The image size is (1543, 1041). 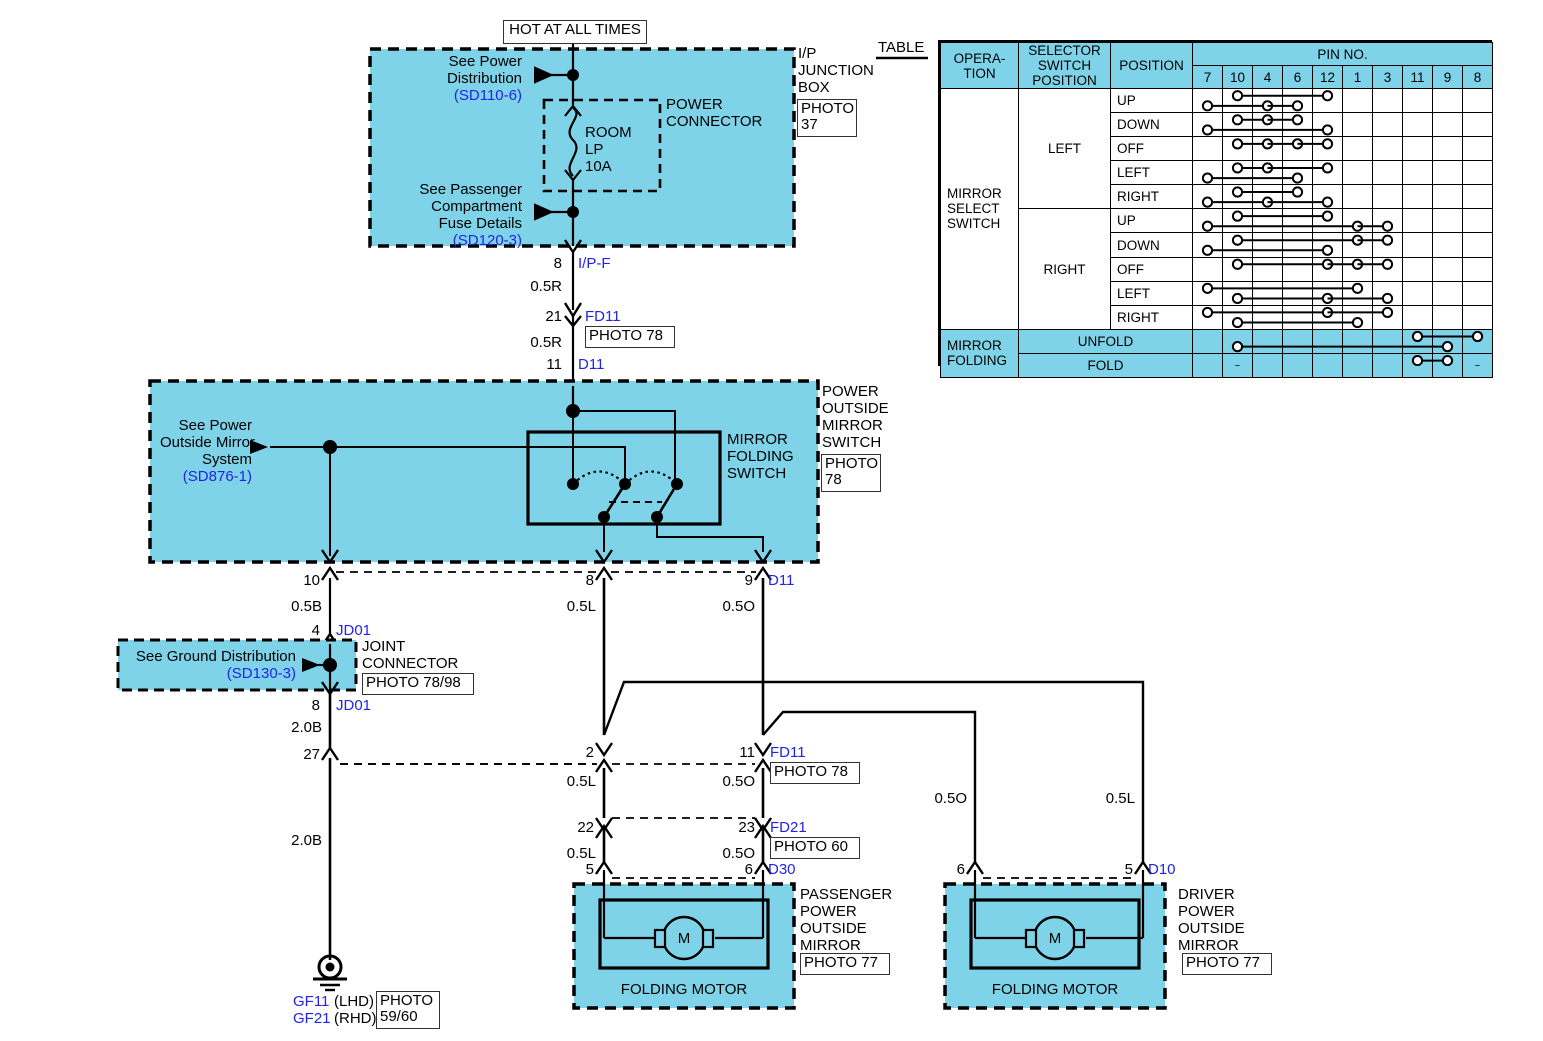 What do you see at coordinates (226, 459) in the screenshot?
I see `see-power-outside-mirror-line3: System` at bounding box center [226, 459].